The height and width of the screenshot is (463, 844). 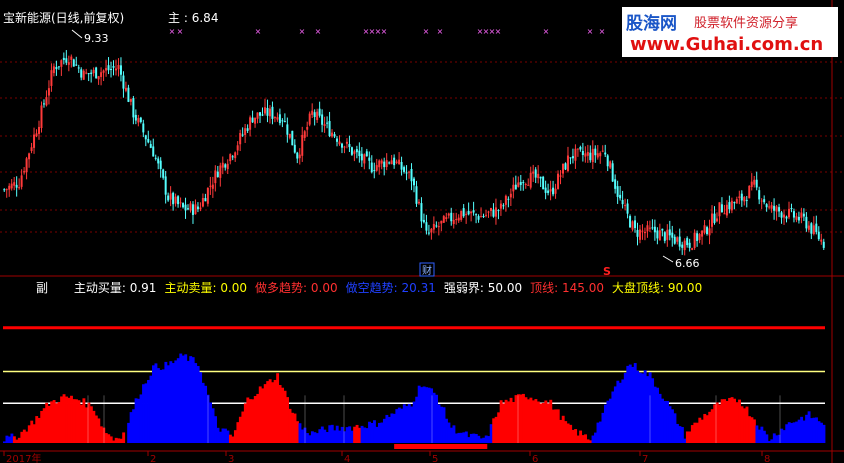 What do you see at coordinates (386, 457) in the screenshot?
I see `x-axis: 2017年 2 3 4 5 6 7 8` at bounding box center [386, 457].